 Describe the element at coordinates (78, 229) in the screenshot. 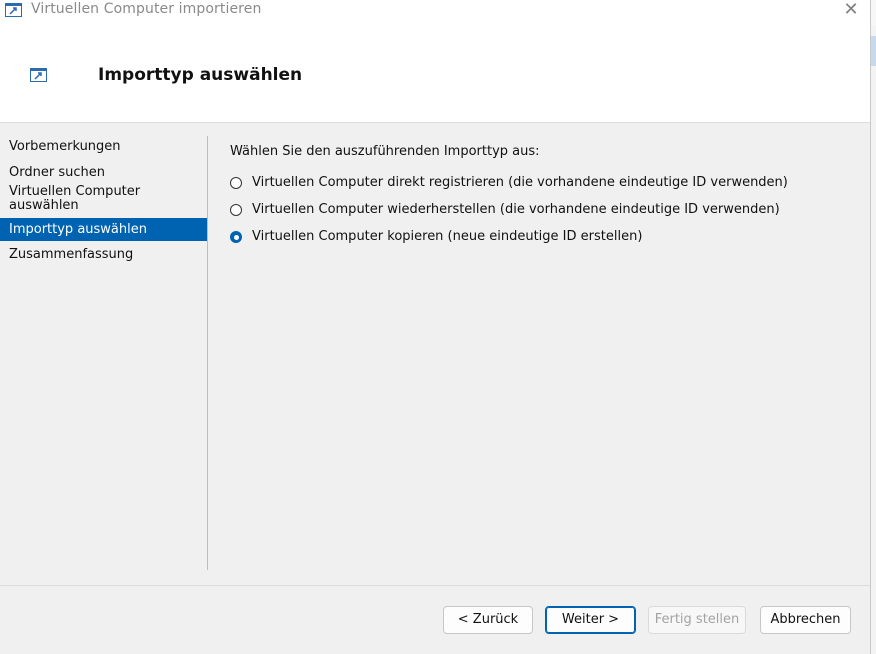

I see `nav-item-label: Importtyp auswählen` at that location.